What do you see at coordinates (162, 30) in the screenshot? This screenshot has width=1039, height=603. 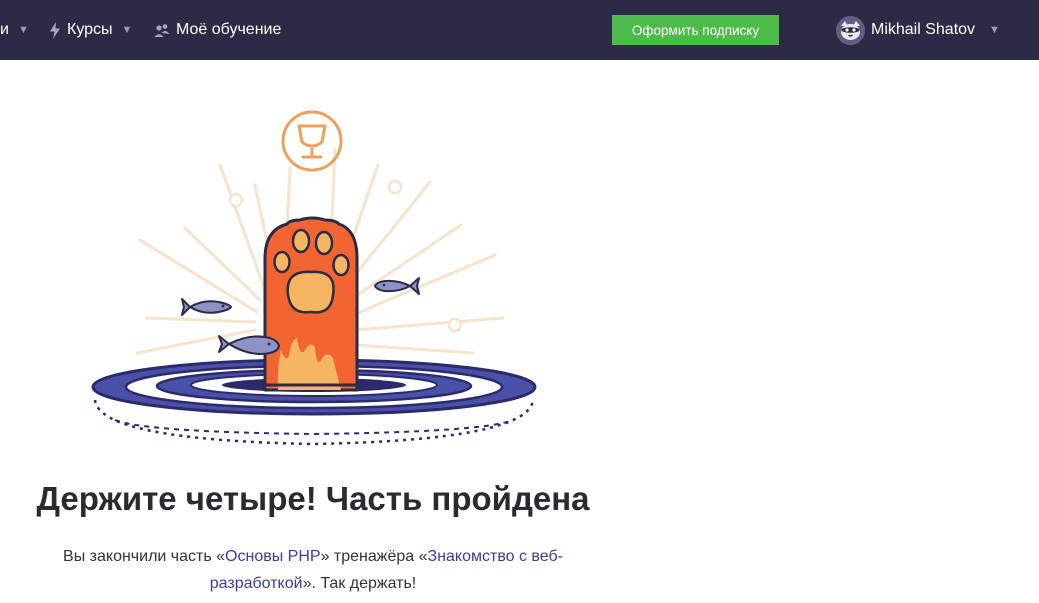 I see `people-icon` at bounding box center [162, 30].